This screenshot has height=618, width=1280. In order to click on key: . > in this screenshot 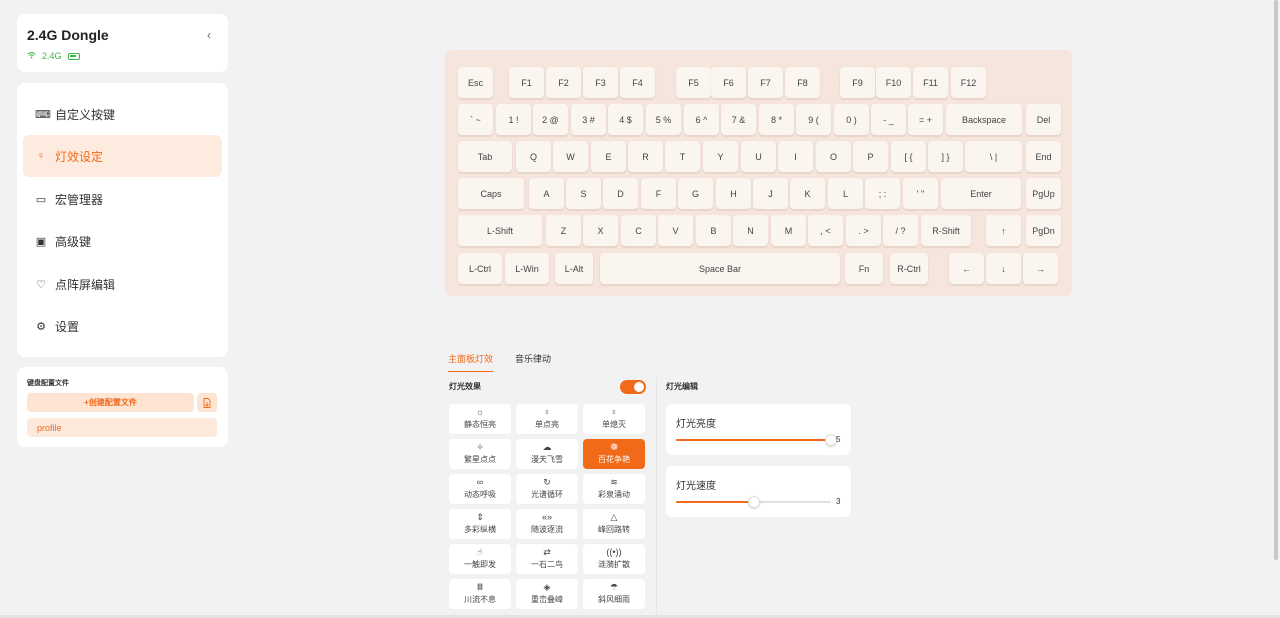, I will do `click(863, 230)`.